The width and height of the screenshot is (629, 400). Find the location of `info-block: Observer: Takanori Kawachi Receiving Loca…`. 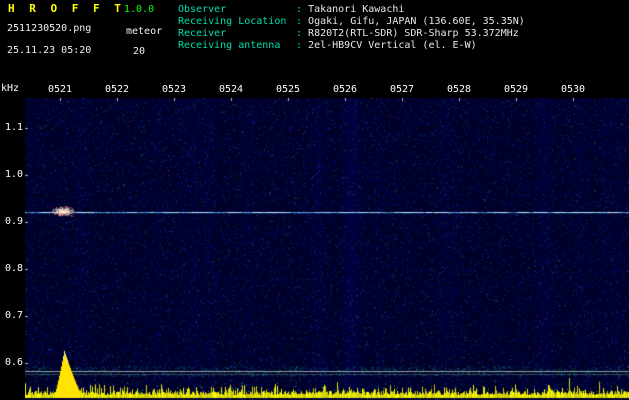

info-block: Observer: Takanori Kawachi Receiving Loca… is located at coordinates (351, 28).